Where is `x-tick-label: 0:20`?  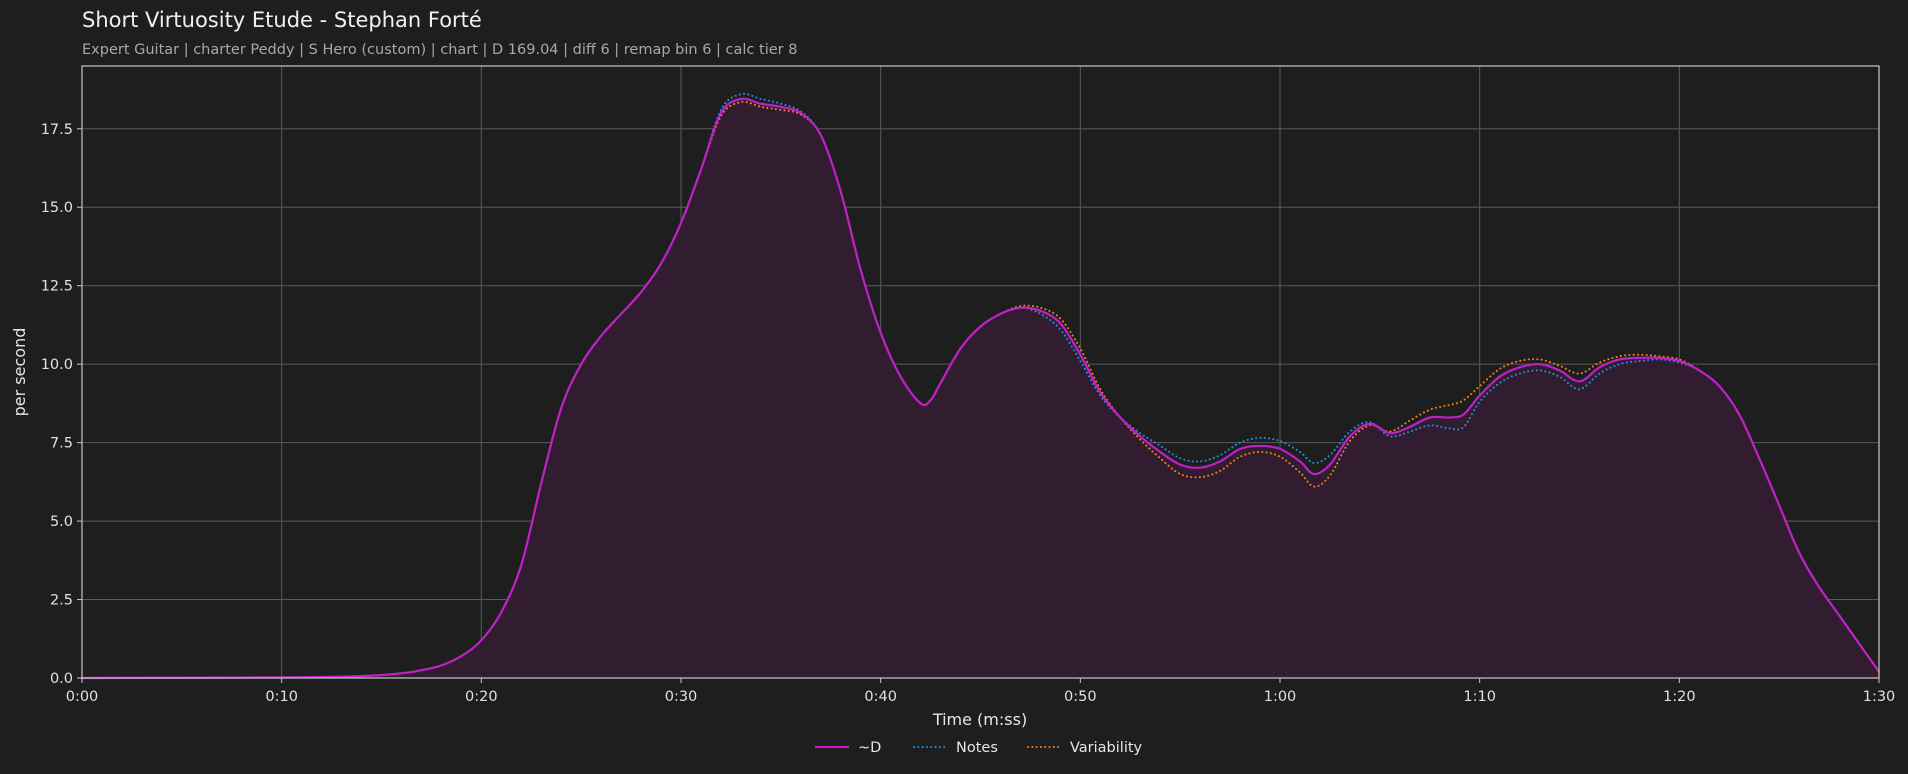
x-tick-label: 0:20 is located at coordinates (481, 697).